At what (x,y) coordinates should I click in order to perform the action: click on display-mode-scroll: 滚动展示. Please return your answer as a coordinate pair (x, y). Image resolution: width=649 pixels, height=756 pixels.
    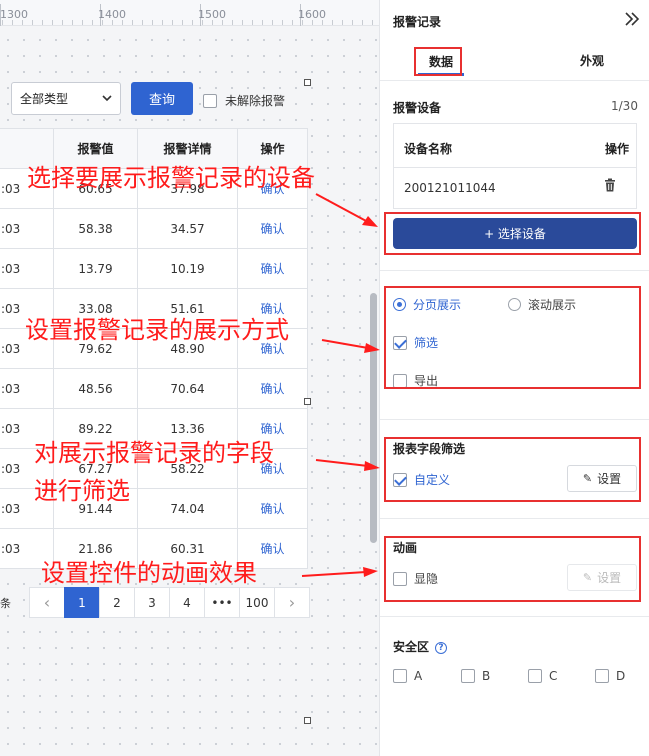
    Looking at the image, I should click on (542, 304).